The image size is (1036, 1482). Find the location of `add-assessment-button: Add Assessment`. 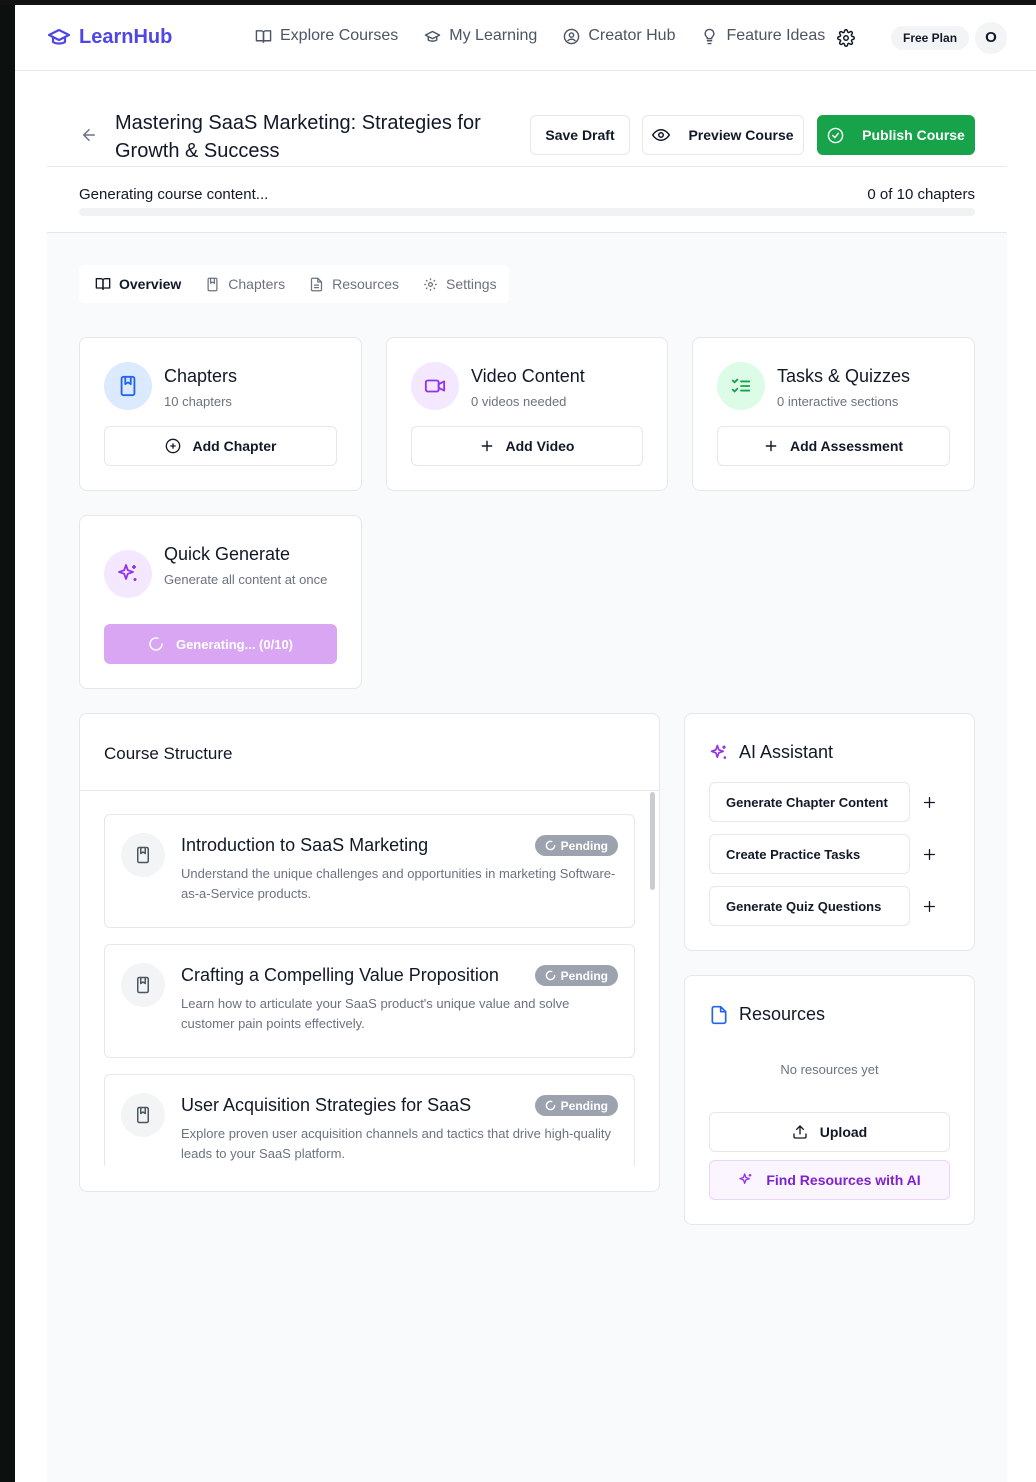

add-assessment-button: Add Assessment is located at coordinates (833, 446).